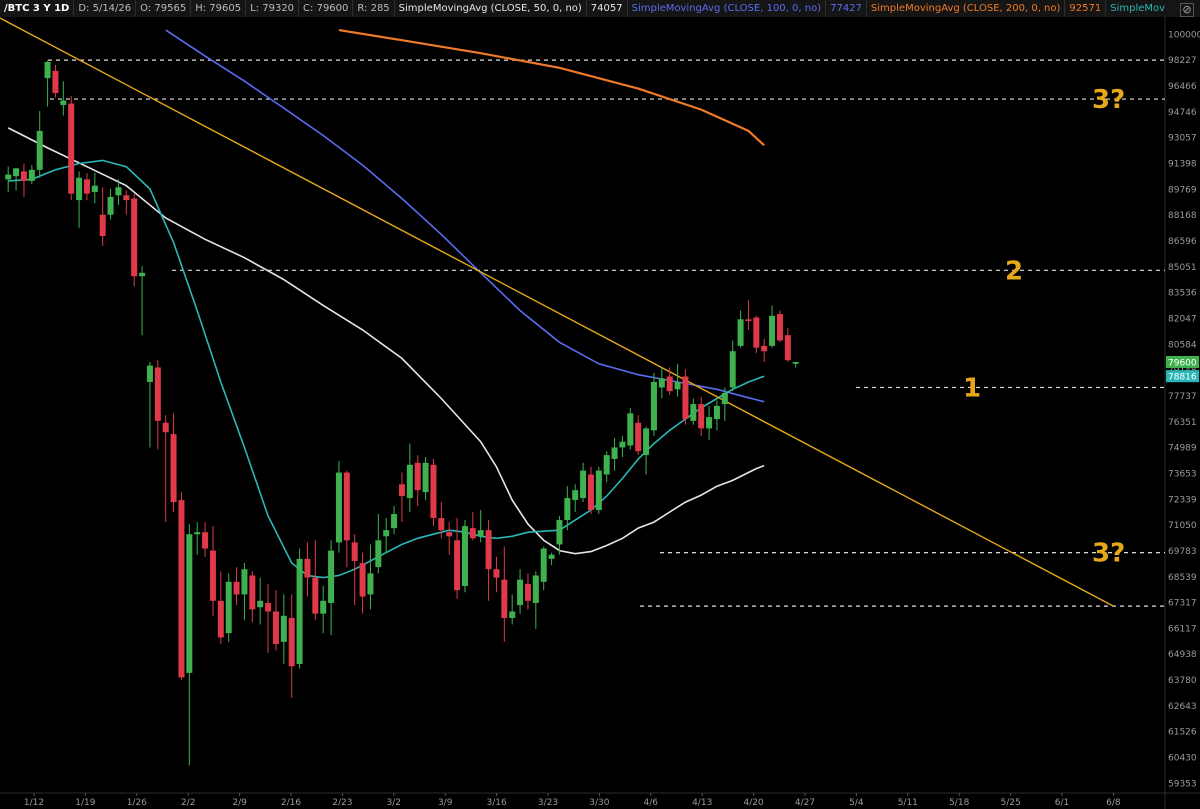 Image resolution: width=1200 pixels, height=809 pixels. Describe the element at coordinates (1182, 500) in the screenshot. I see `y-tick-label: 72339` at that location.